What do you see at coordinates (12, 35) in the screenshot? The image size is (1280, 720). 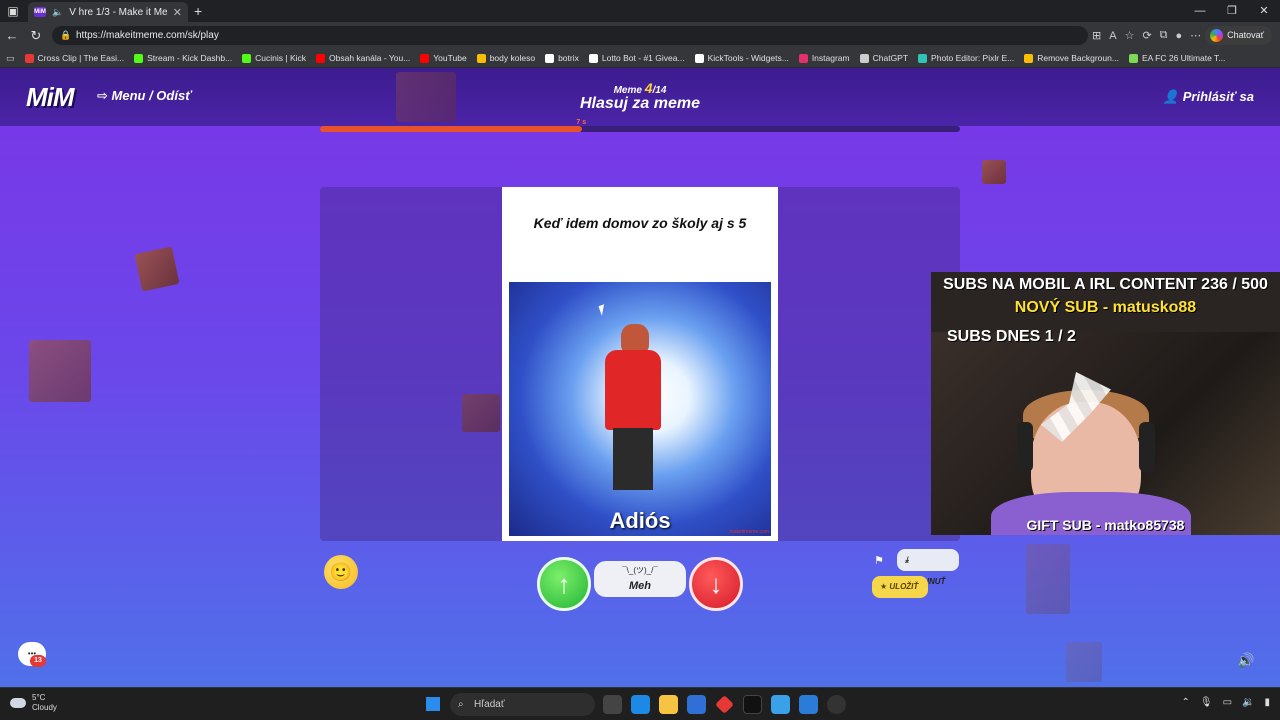 I see `back-icon: ←` at bounding box center [12, 35].